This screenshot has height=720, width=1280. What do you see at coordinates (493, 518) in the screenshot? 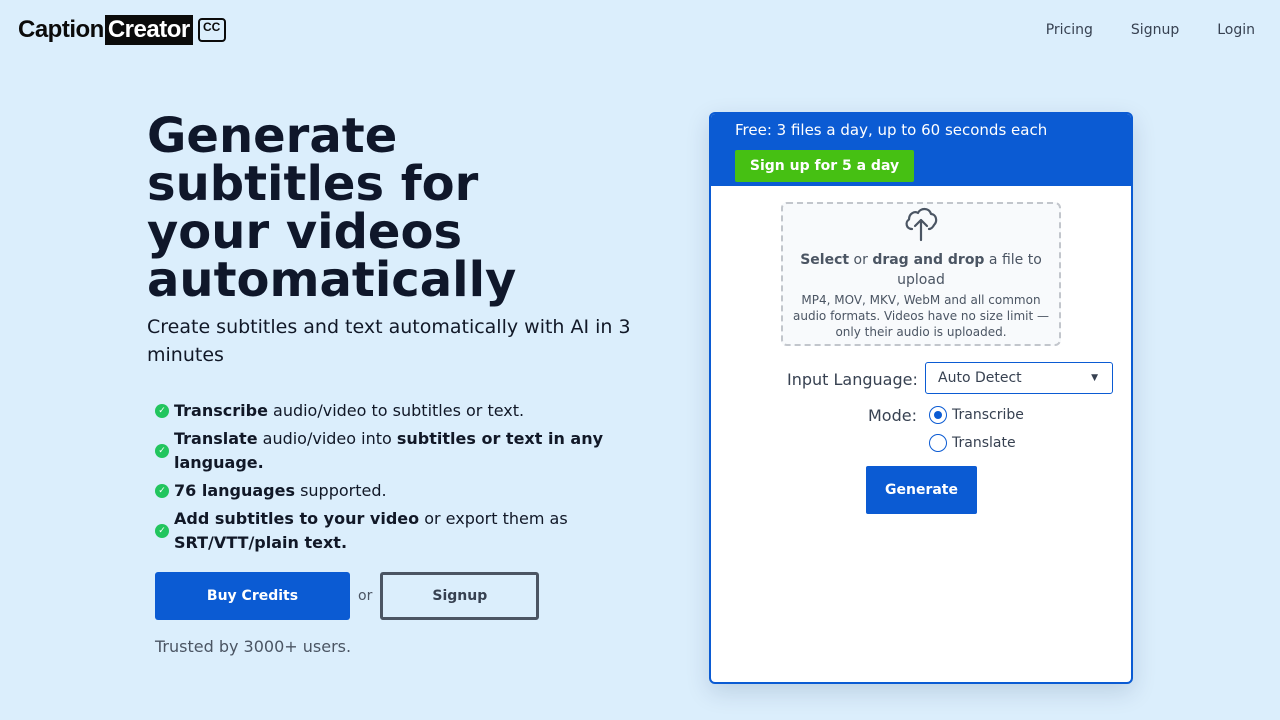
I see `feature-text: or export them as` at bounding box center [493, 518].